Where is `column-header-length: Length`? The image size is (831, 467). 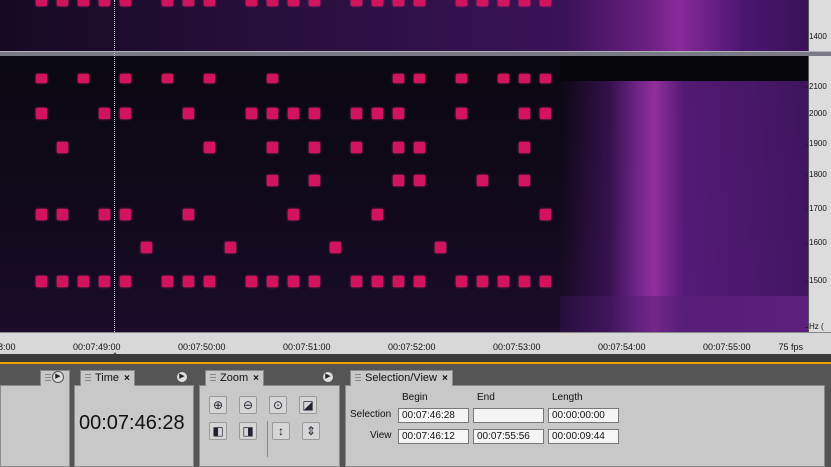
column-header-length: Length is located at coordinates (567, 397).